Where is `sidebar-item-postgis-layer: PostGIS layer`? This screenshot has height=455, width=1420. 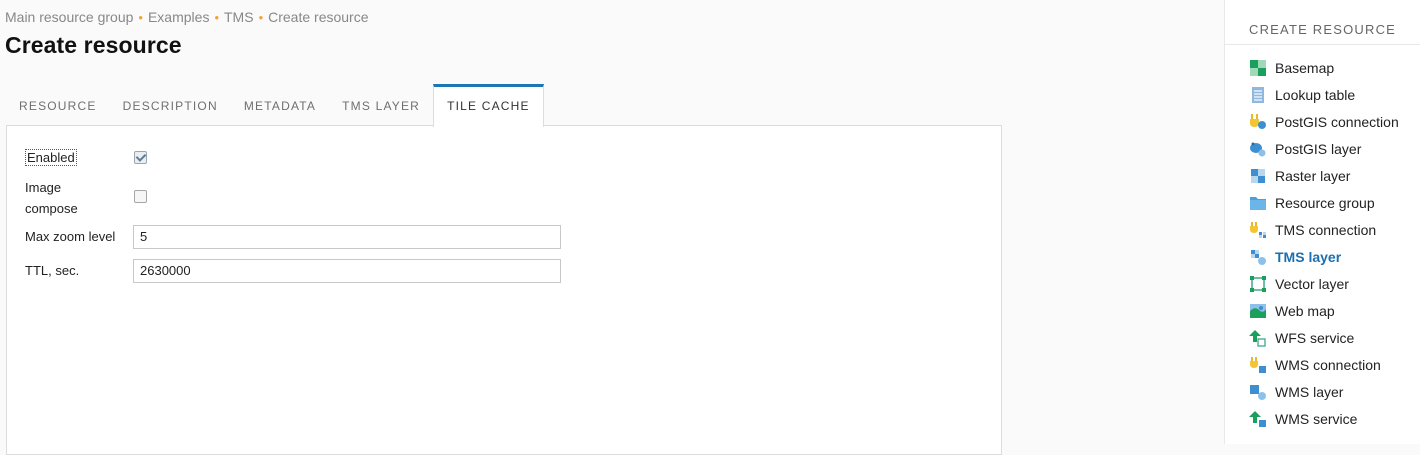 sidebar-item-postgis-layer: PostGIS layer is located at coordinates (1324, 148).